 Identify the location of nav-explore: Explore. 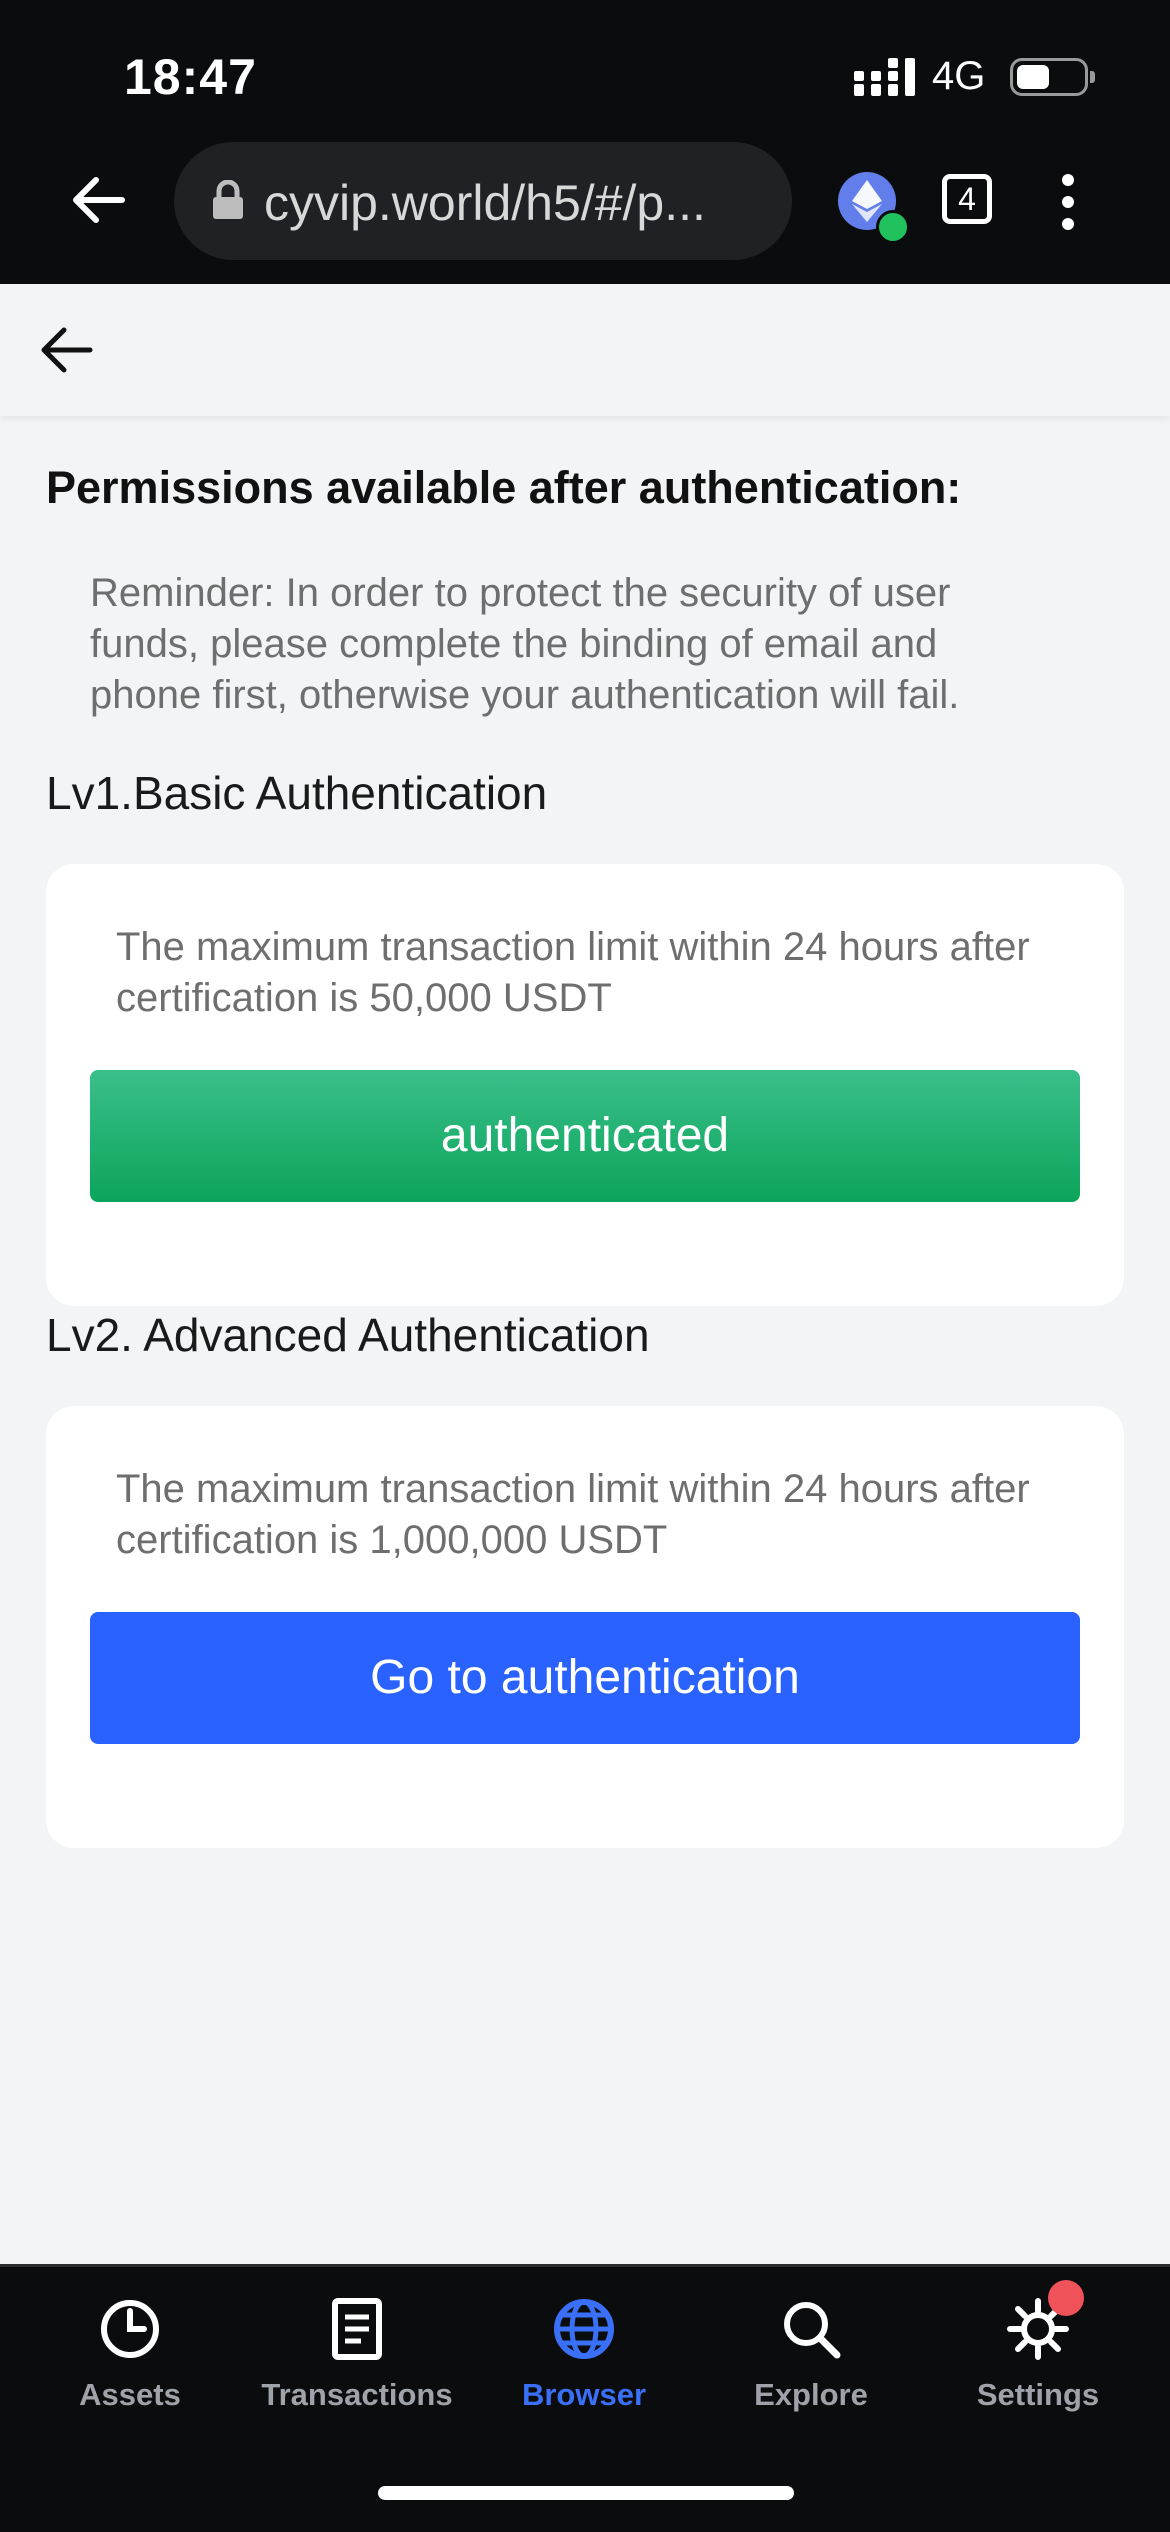
(811, 2362).